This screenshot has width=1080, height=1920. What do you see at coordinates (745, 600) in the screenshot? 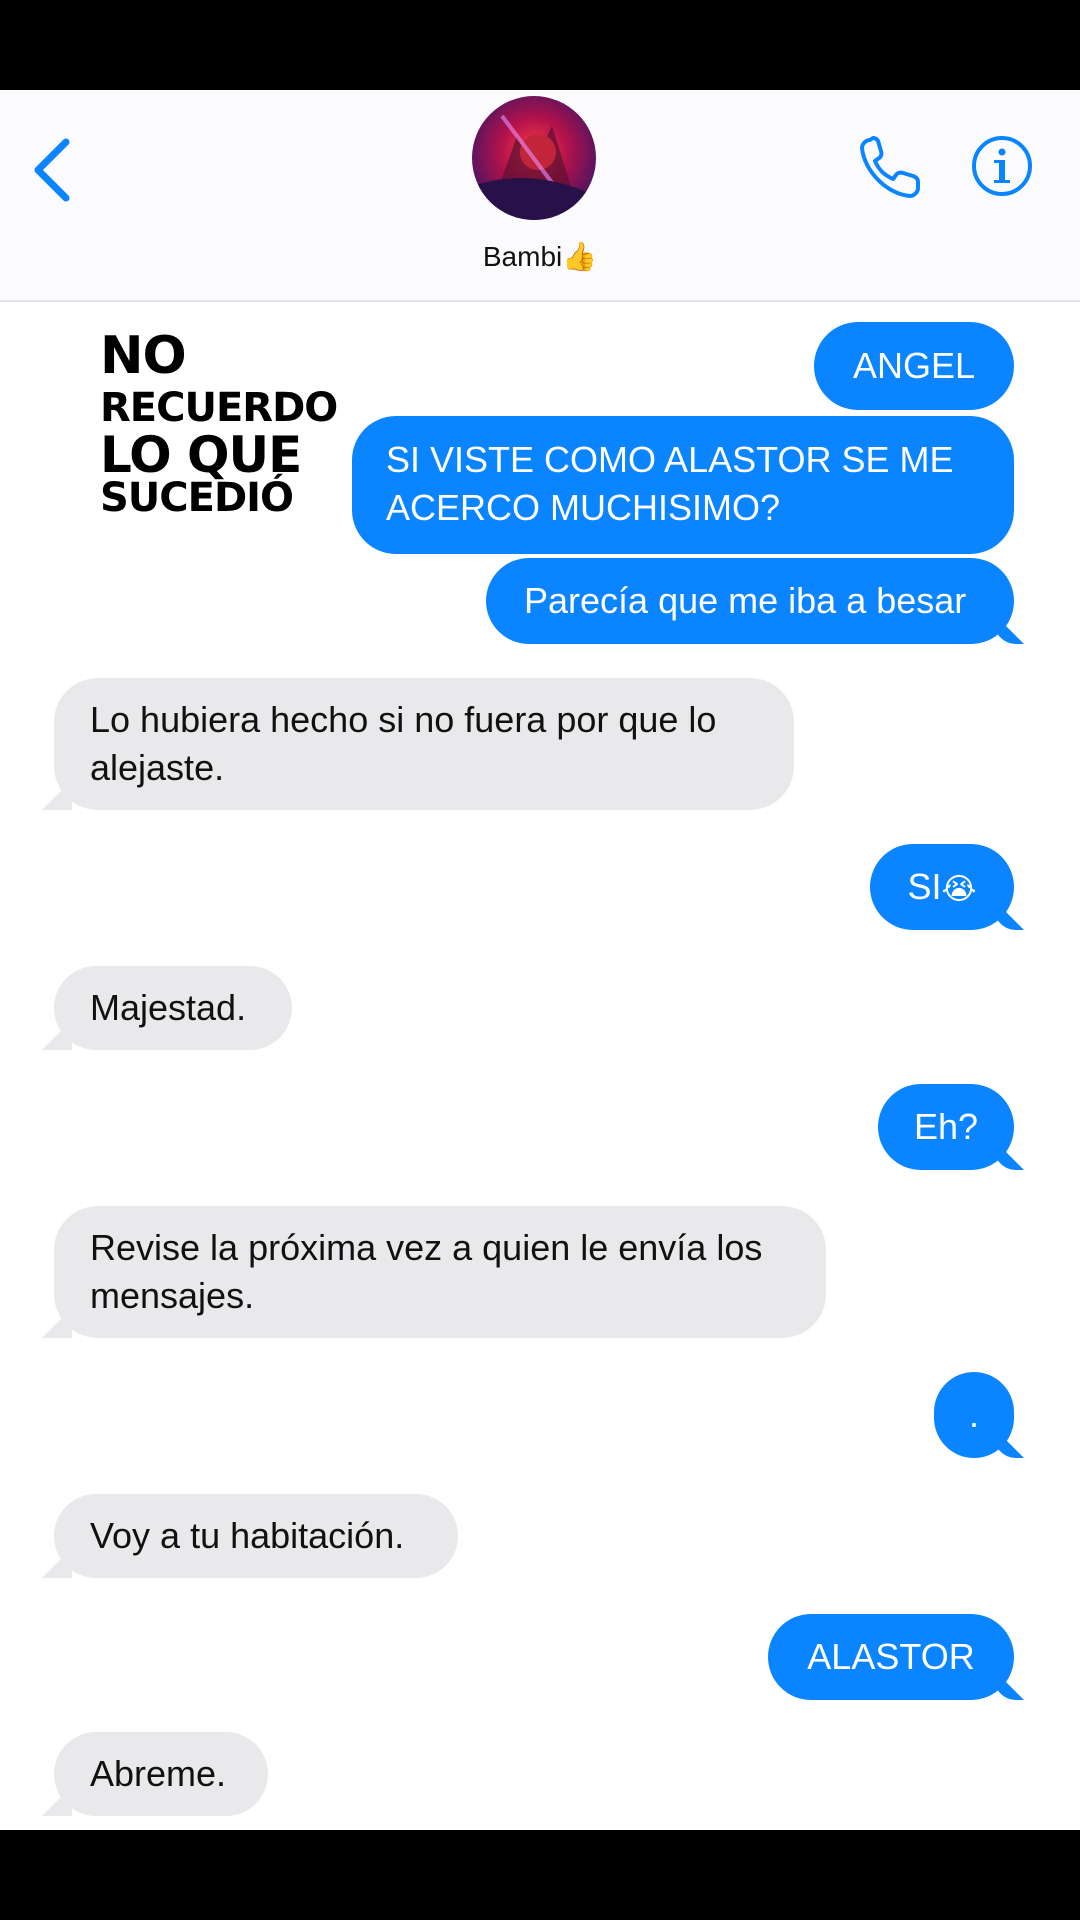
I see `message-text: Parecía que me iba a besar` at bounding box center [745, 600].